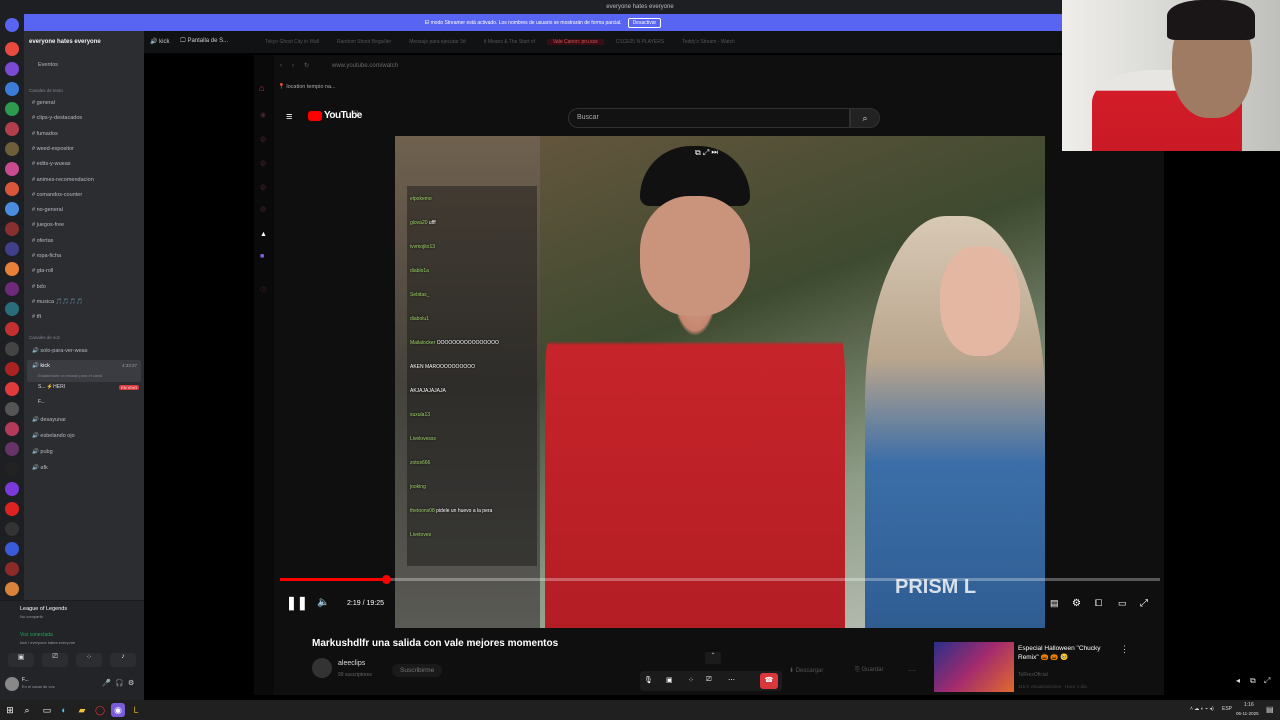 This screenshot has height=720, width=1280. Describe the element at coordinates (364, 42) in the screenshot. I see `browser-tab: Random Shoot Beguiller` at that location.